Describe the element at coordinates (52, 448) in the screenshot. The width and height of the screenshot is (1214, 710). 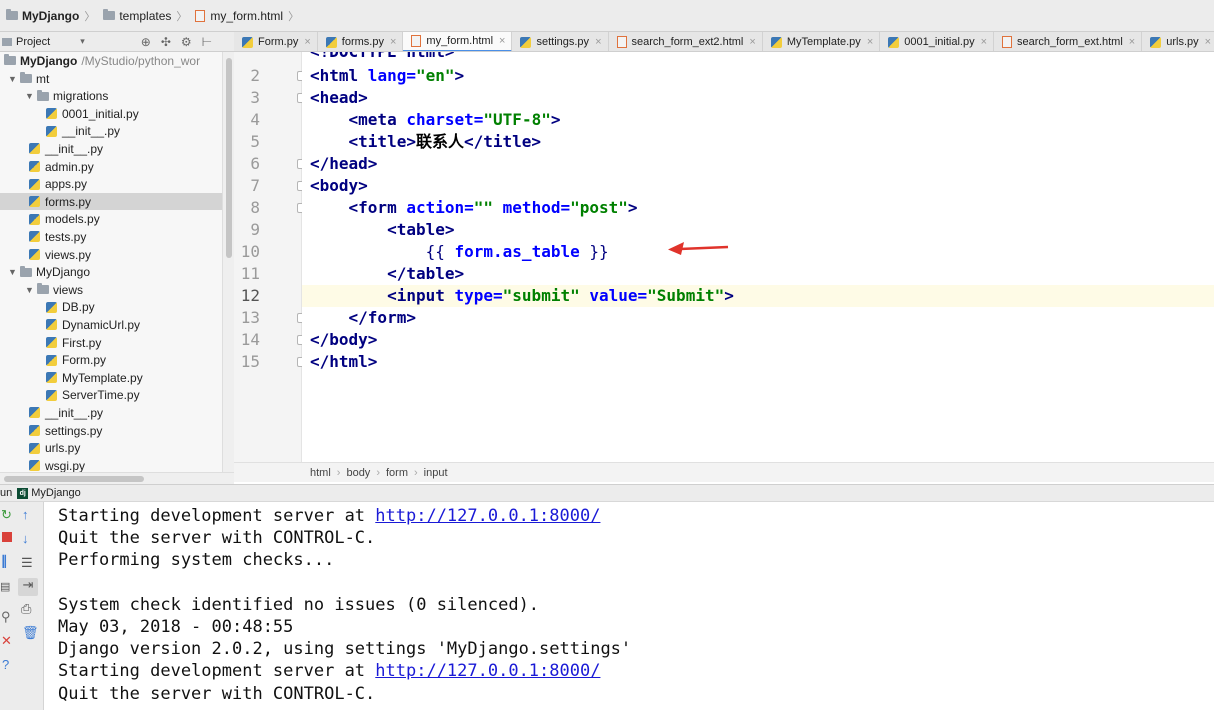
I see `tree-file: urls.py` at that location.